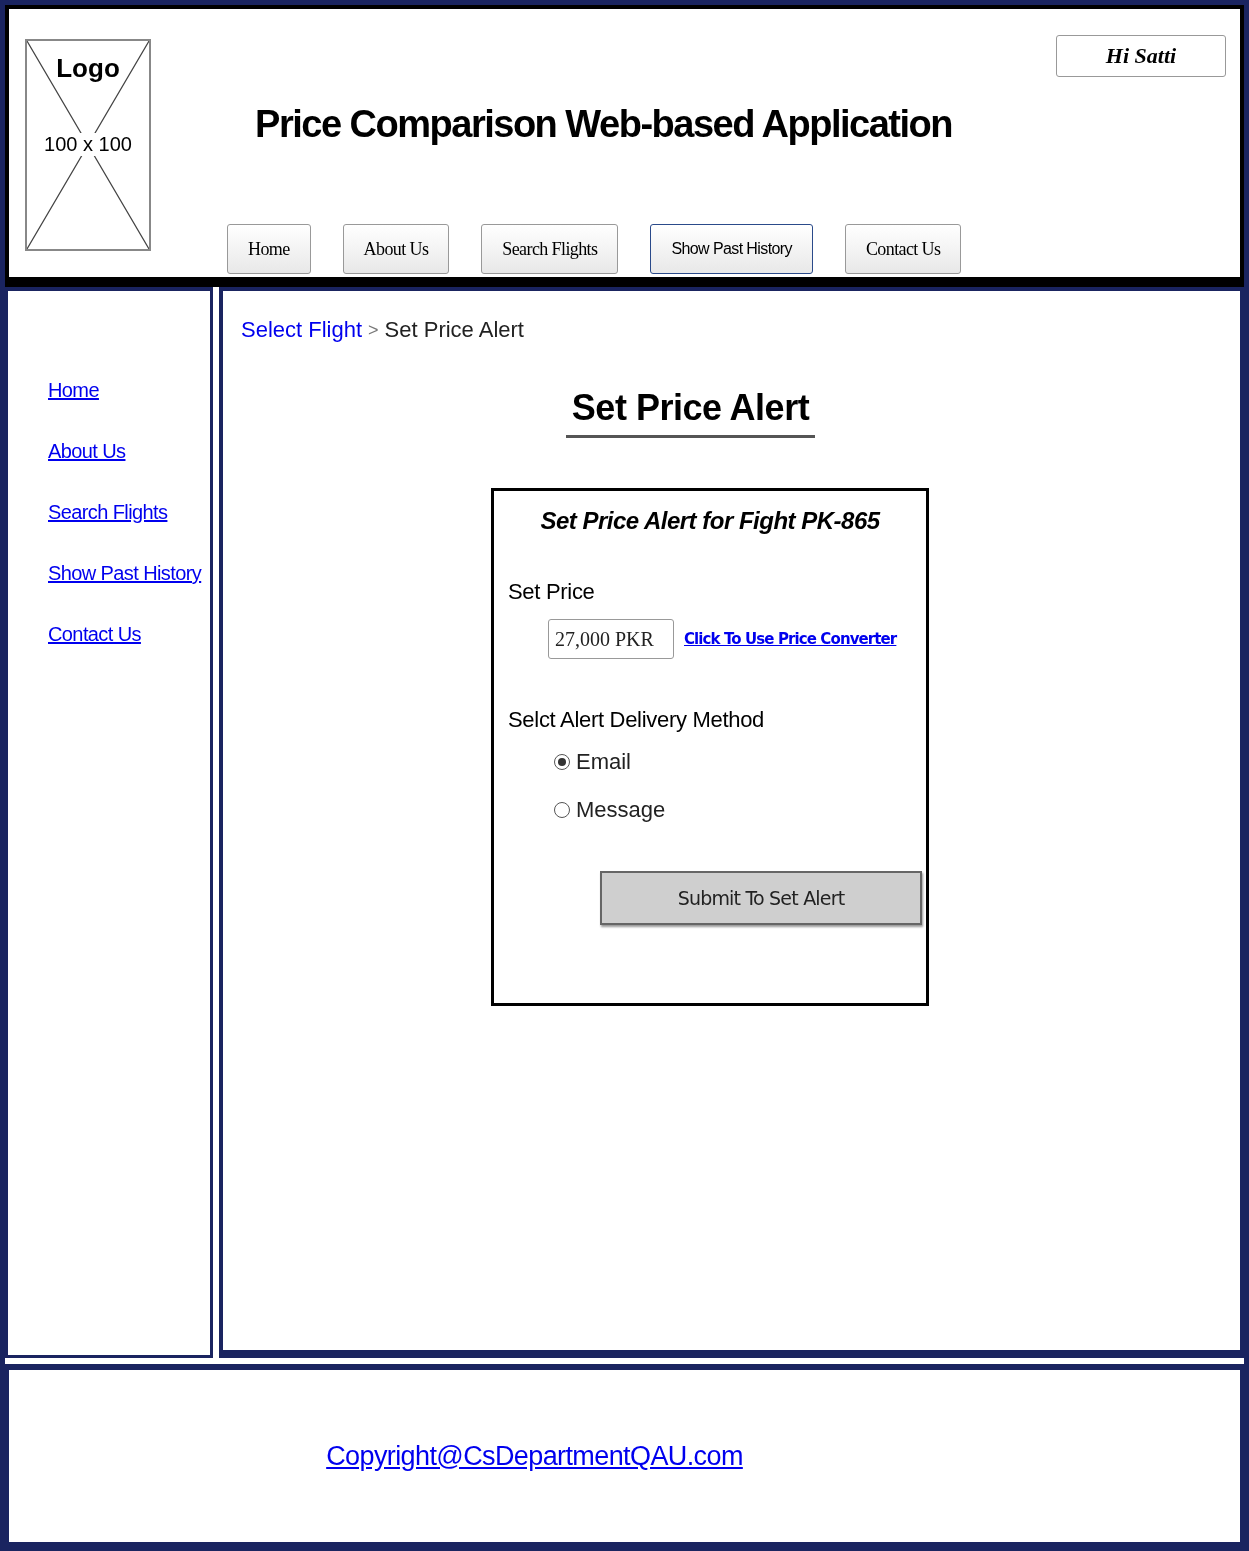 Image resolution: width=1249 pixels, height=1551 pixels. What do you see at coordinates (550, 249) in the screenshot?
I see `nav-button: Search Flights` at bounding box center [550, 249].